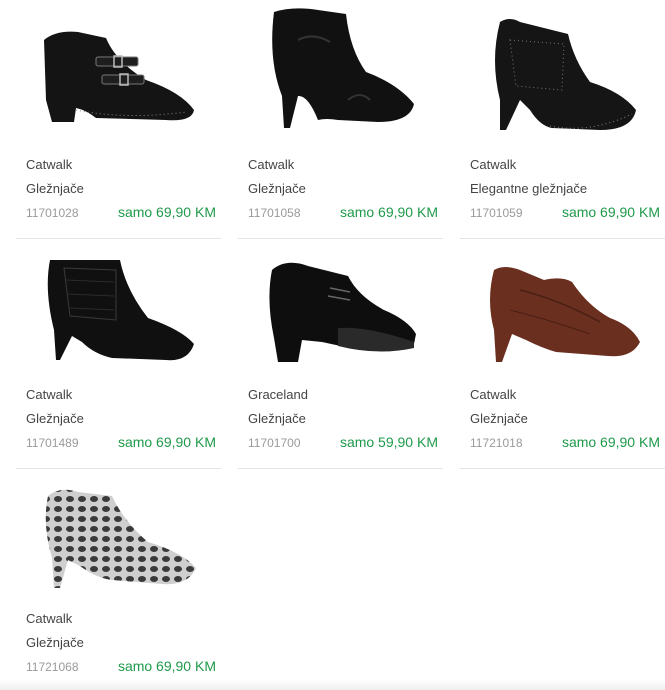 Image resolution: width=665 pixels, height=690 pixels. I want to click on product-sku: 11701489, so click(52, 443).